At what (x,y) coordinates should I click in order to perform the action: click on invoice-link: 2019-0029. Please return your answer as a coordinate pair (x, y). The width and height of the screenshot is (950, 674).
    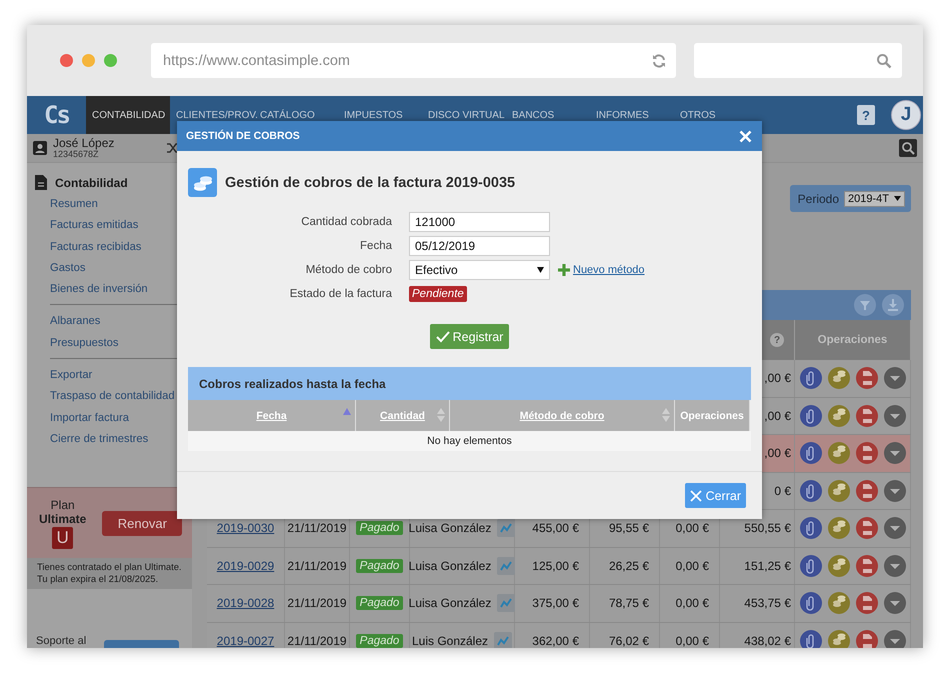
    Looking at the image, I should click on (245, 565).